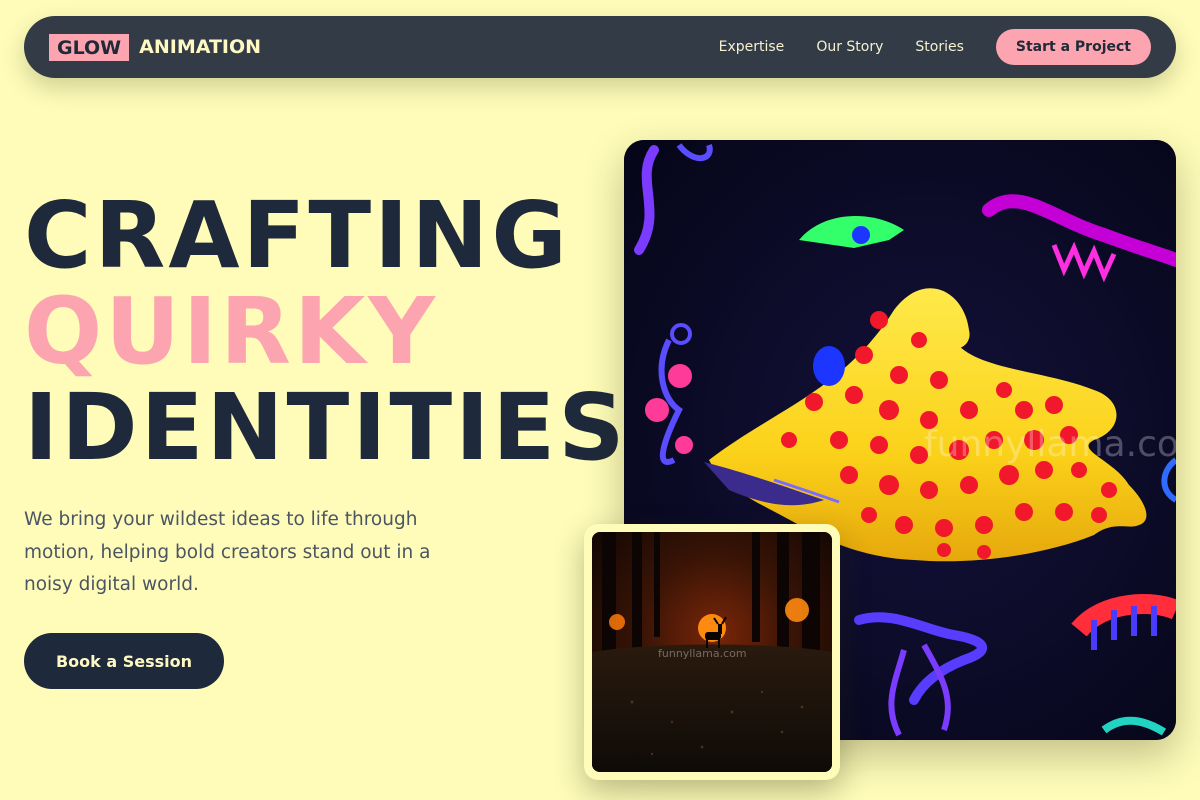 The width and height of the screenshot is (1200, 800). I want to click on thumbnail-card: funnyllama.com, so click(712, 652).